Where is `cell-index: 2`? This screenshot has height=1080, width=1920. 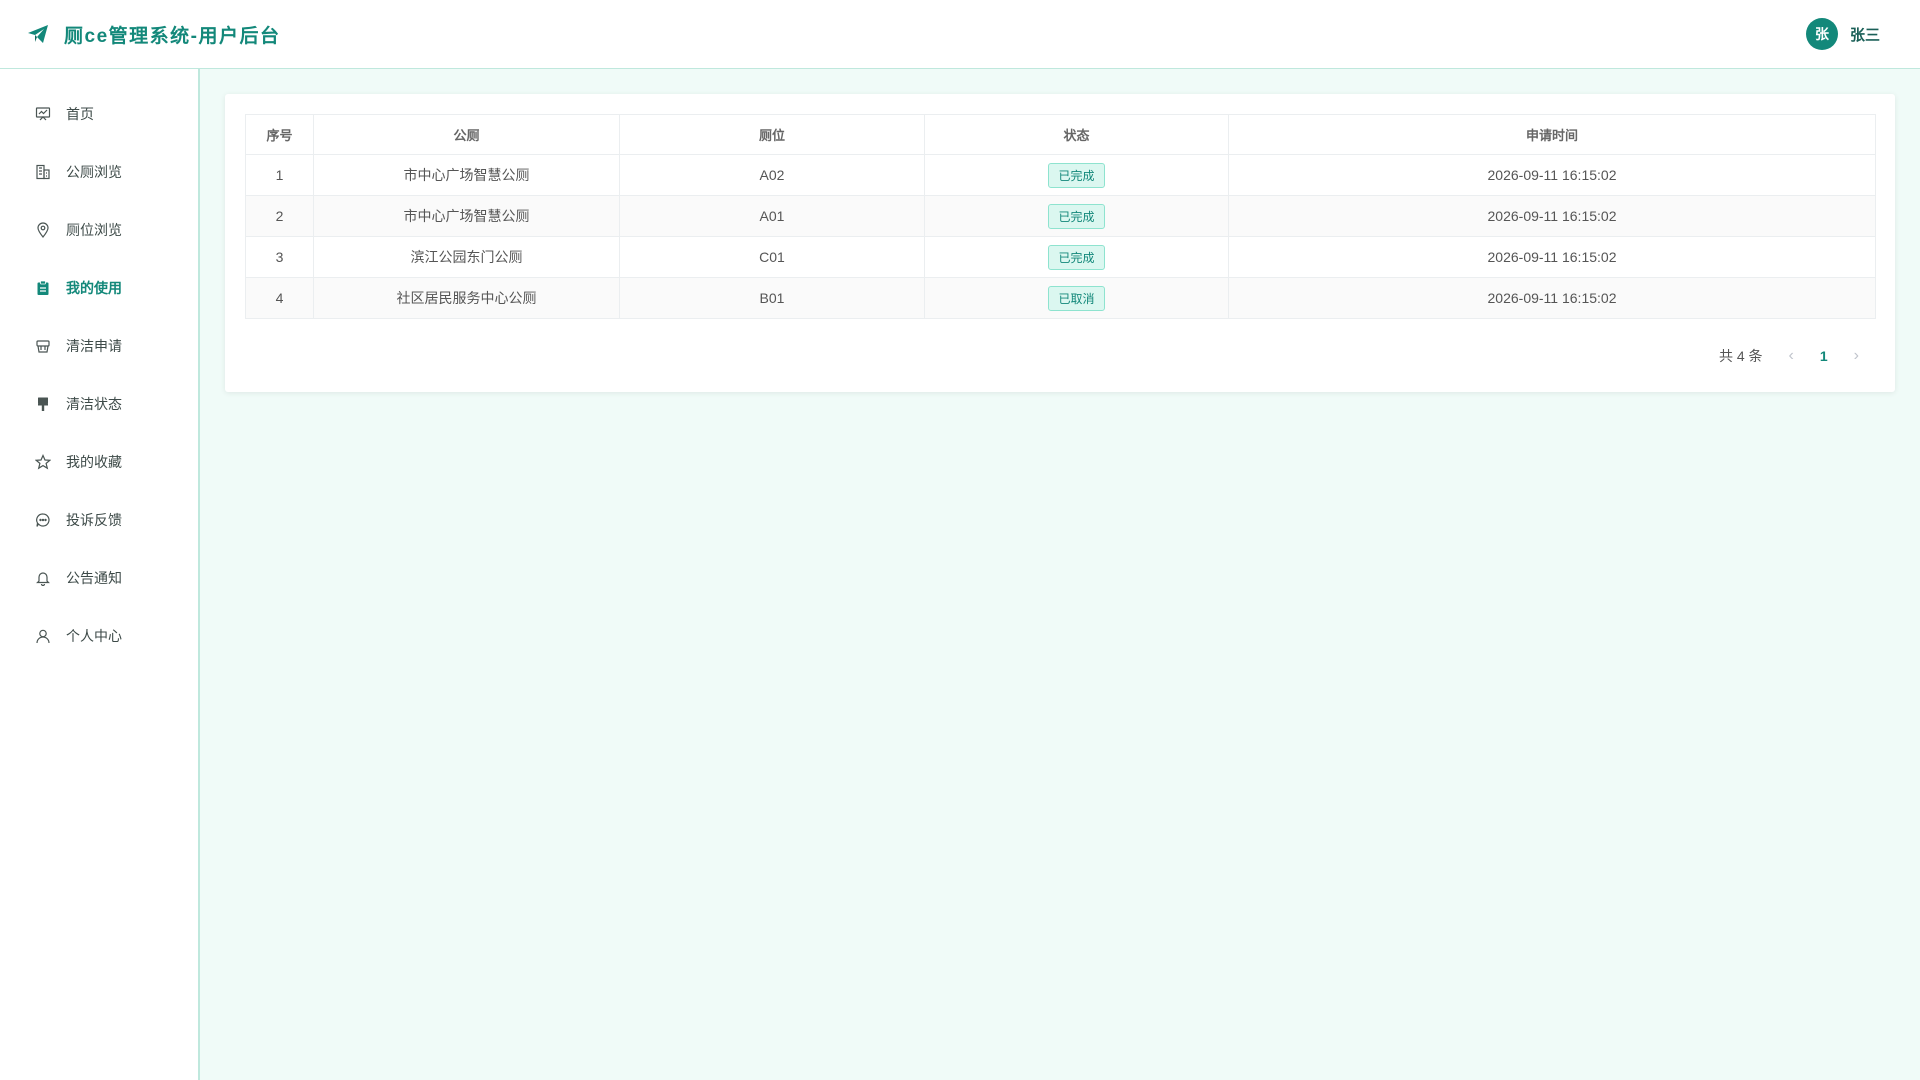
cell-index: 2 is located at coordinates (279, 216).